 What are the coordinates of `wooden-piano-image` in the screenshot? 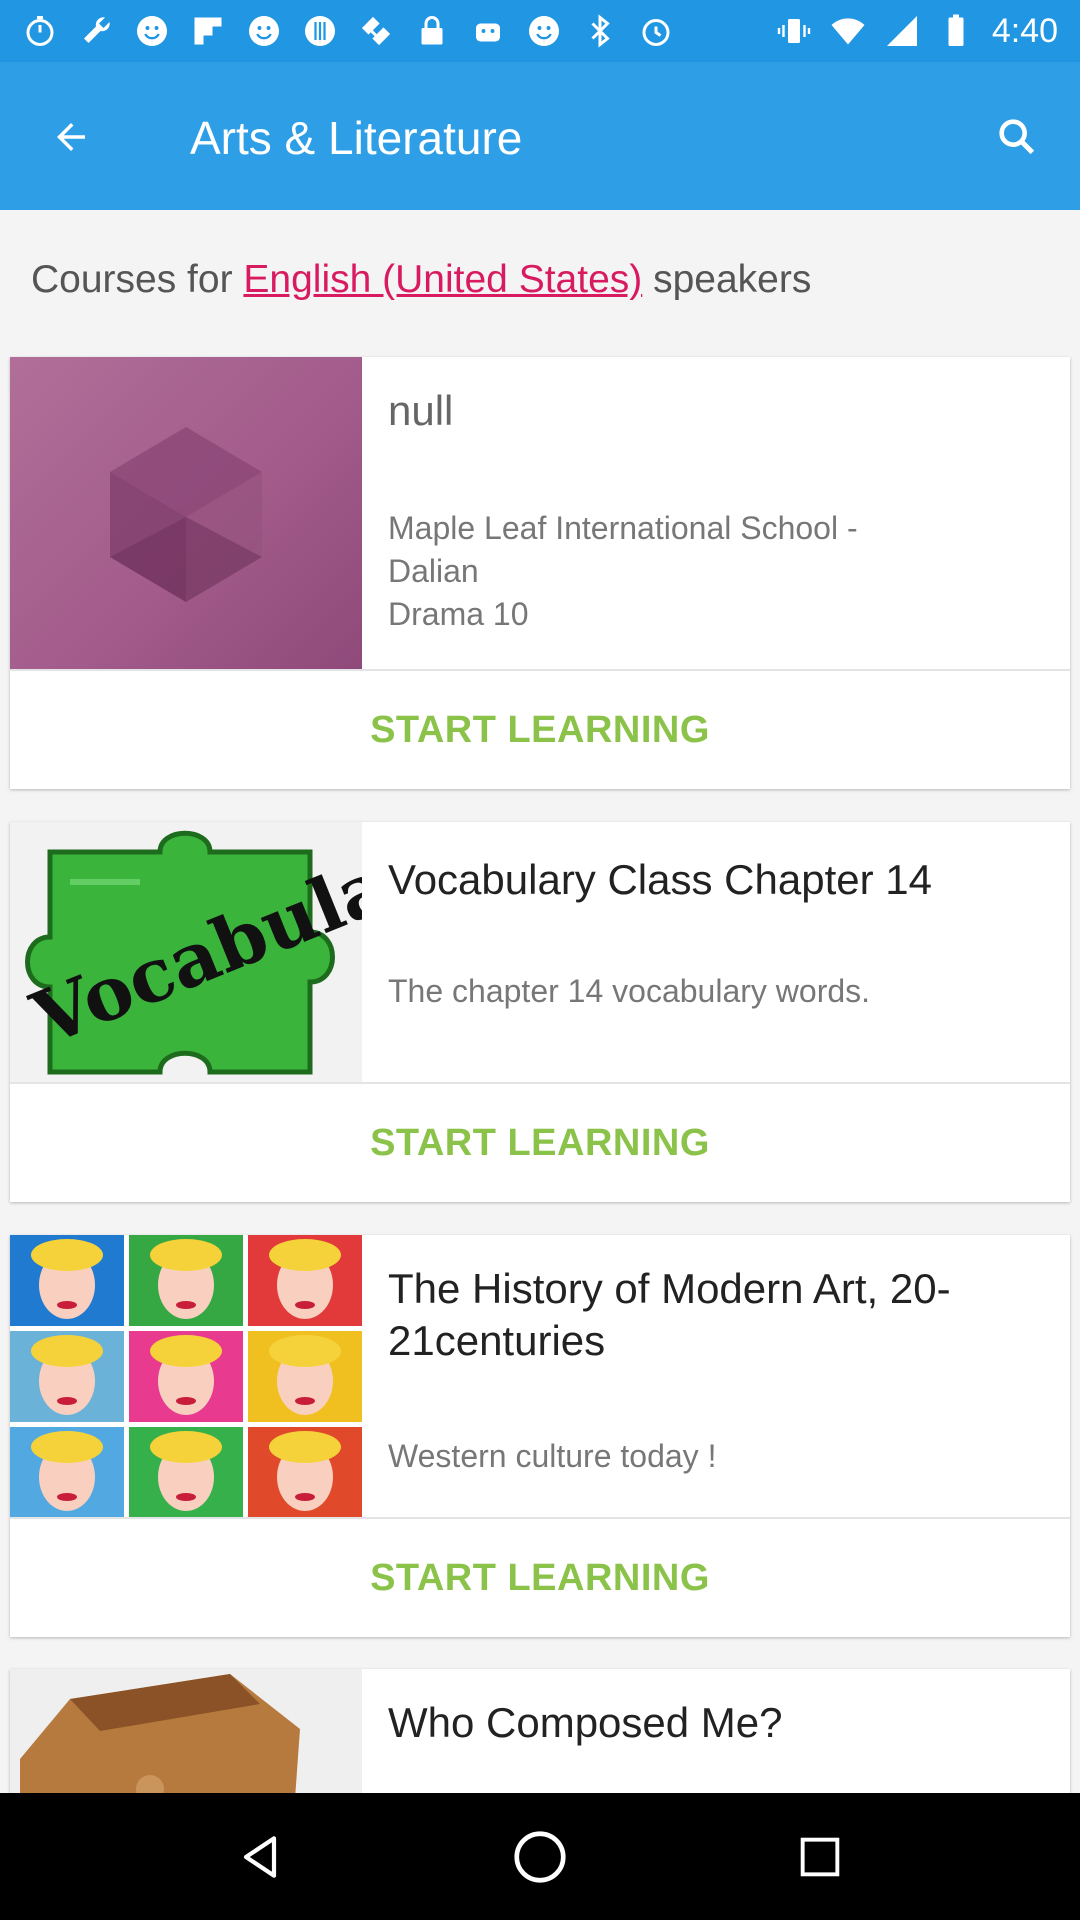 It's located at (160, 1733).